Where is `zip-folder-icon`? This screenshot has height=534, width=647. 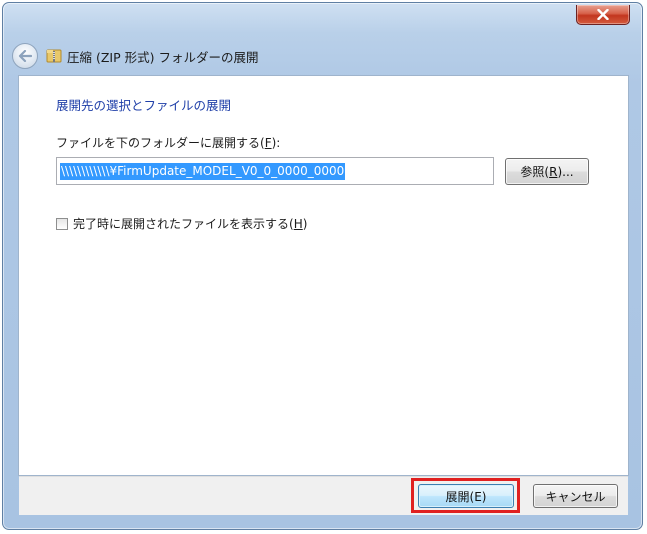 zip-folder-icon is located at coordinates (54, 56).